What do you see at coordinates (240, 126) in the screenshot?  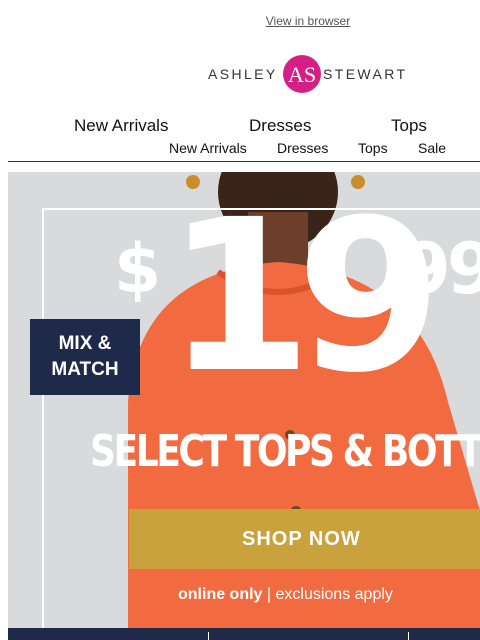 I see `primary-nav: New Arrivals Dresses Tops` at bounding box center [240, 126].